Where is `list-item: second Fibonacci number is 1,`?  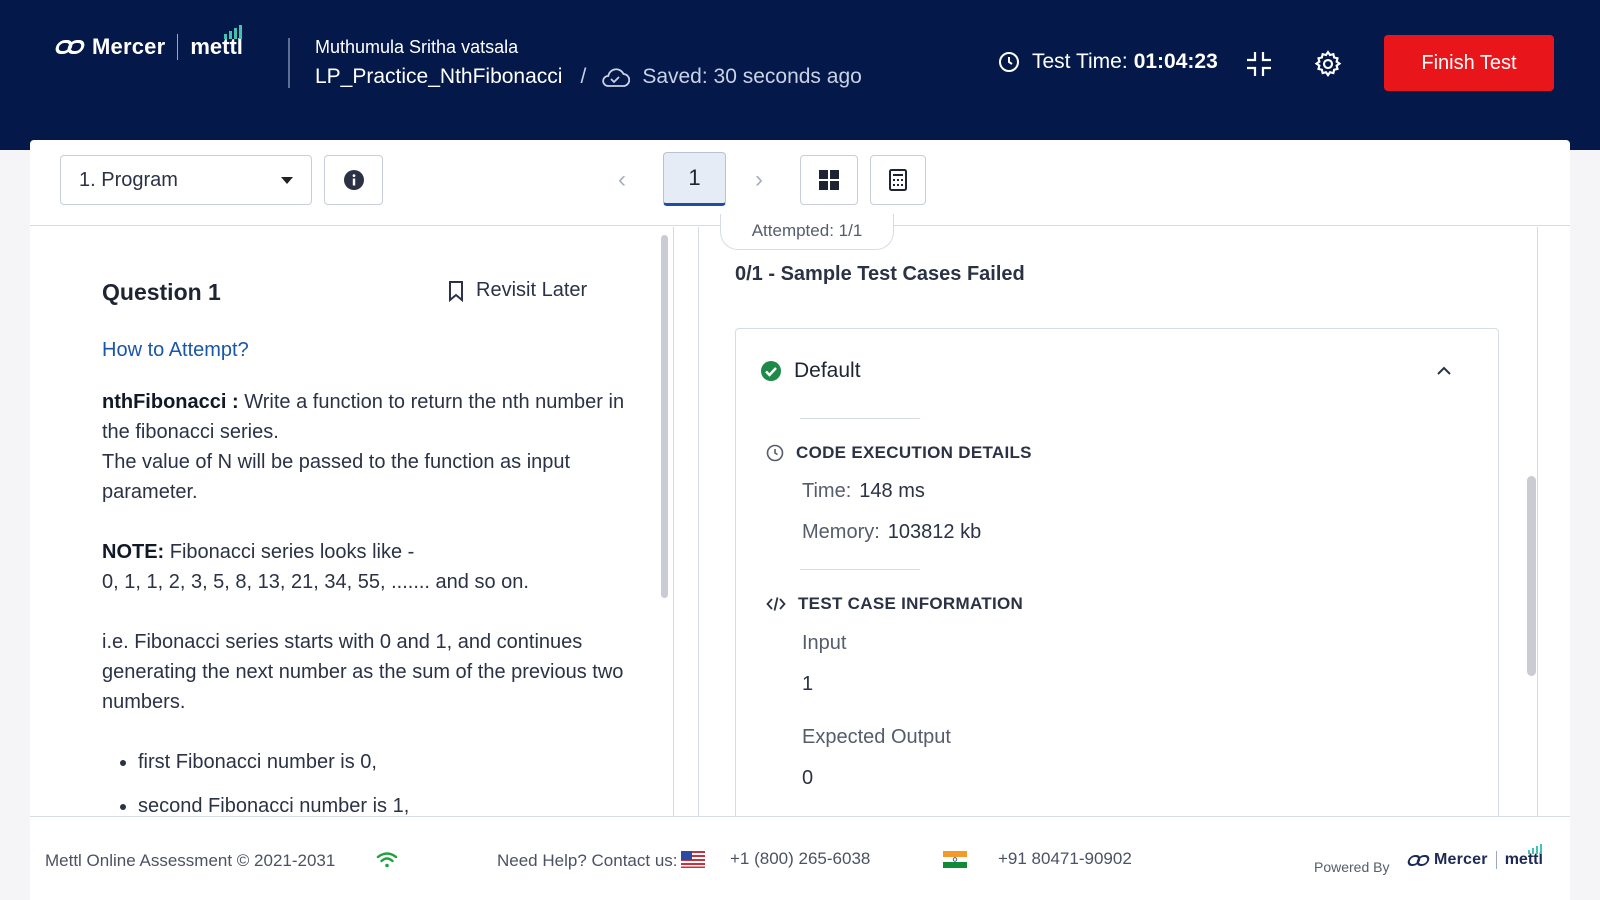 list-item: second Fibonacci number is 1, is located at coordinates (390, 803).